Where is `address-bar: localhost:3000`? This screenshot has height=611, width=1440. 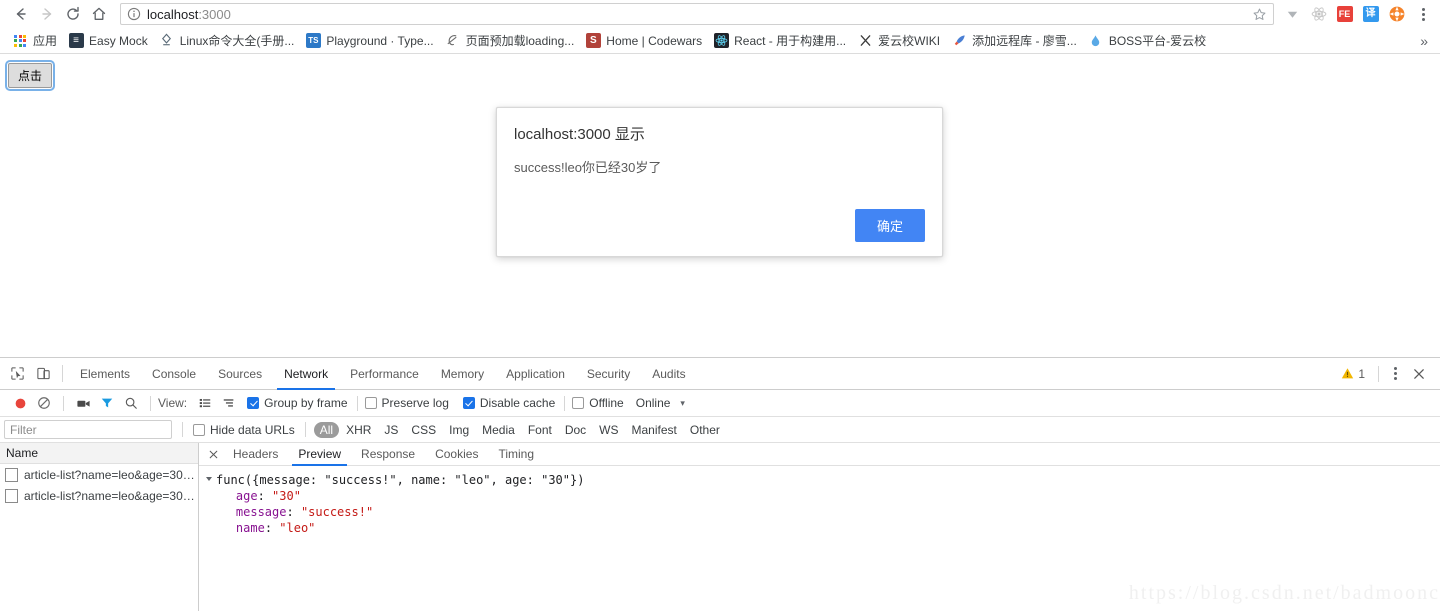 address-bar: localhost:3000 is located at coordinates (697, 14).